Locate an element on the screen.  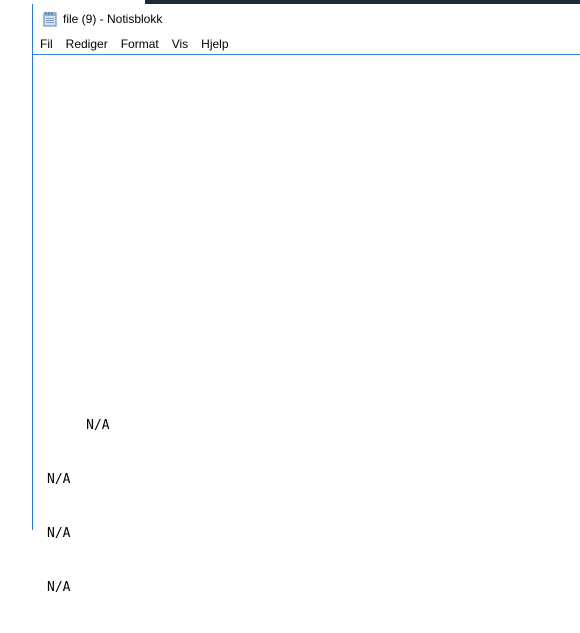
menu-bar: Fil Rediger Format Vis Hjelp is located at coordinates (306, 44).